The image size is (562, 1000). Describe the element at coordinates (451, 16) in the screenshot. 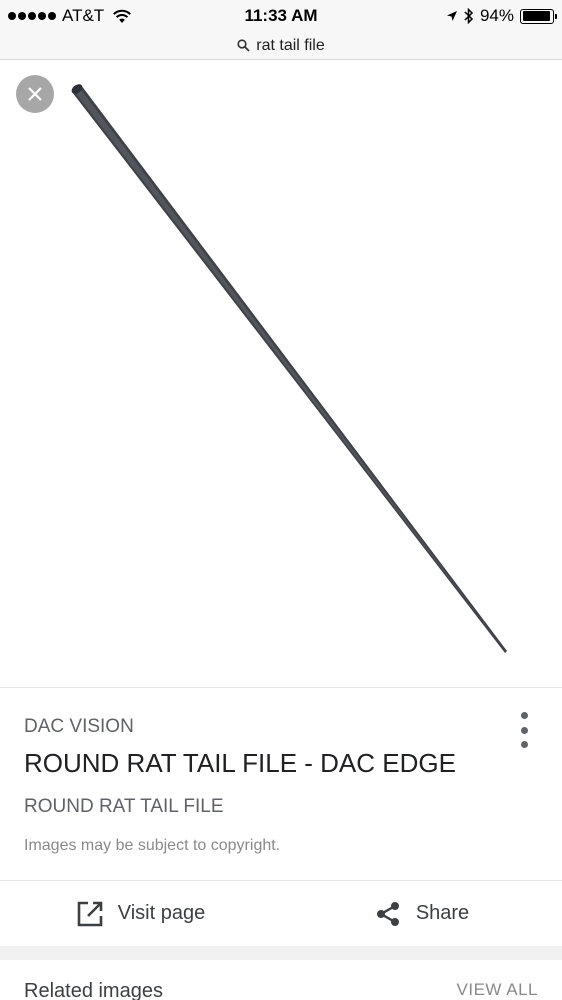

I see `location-arrow-icon` at that location.